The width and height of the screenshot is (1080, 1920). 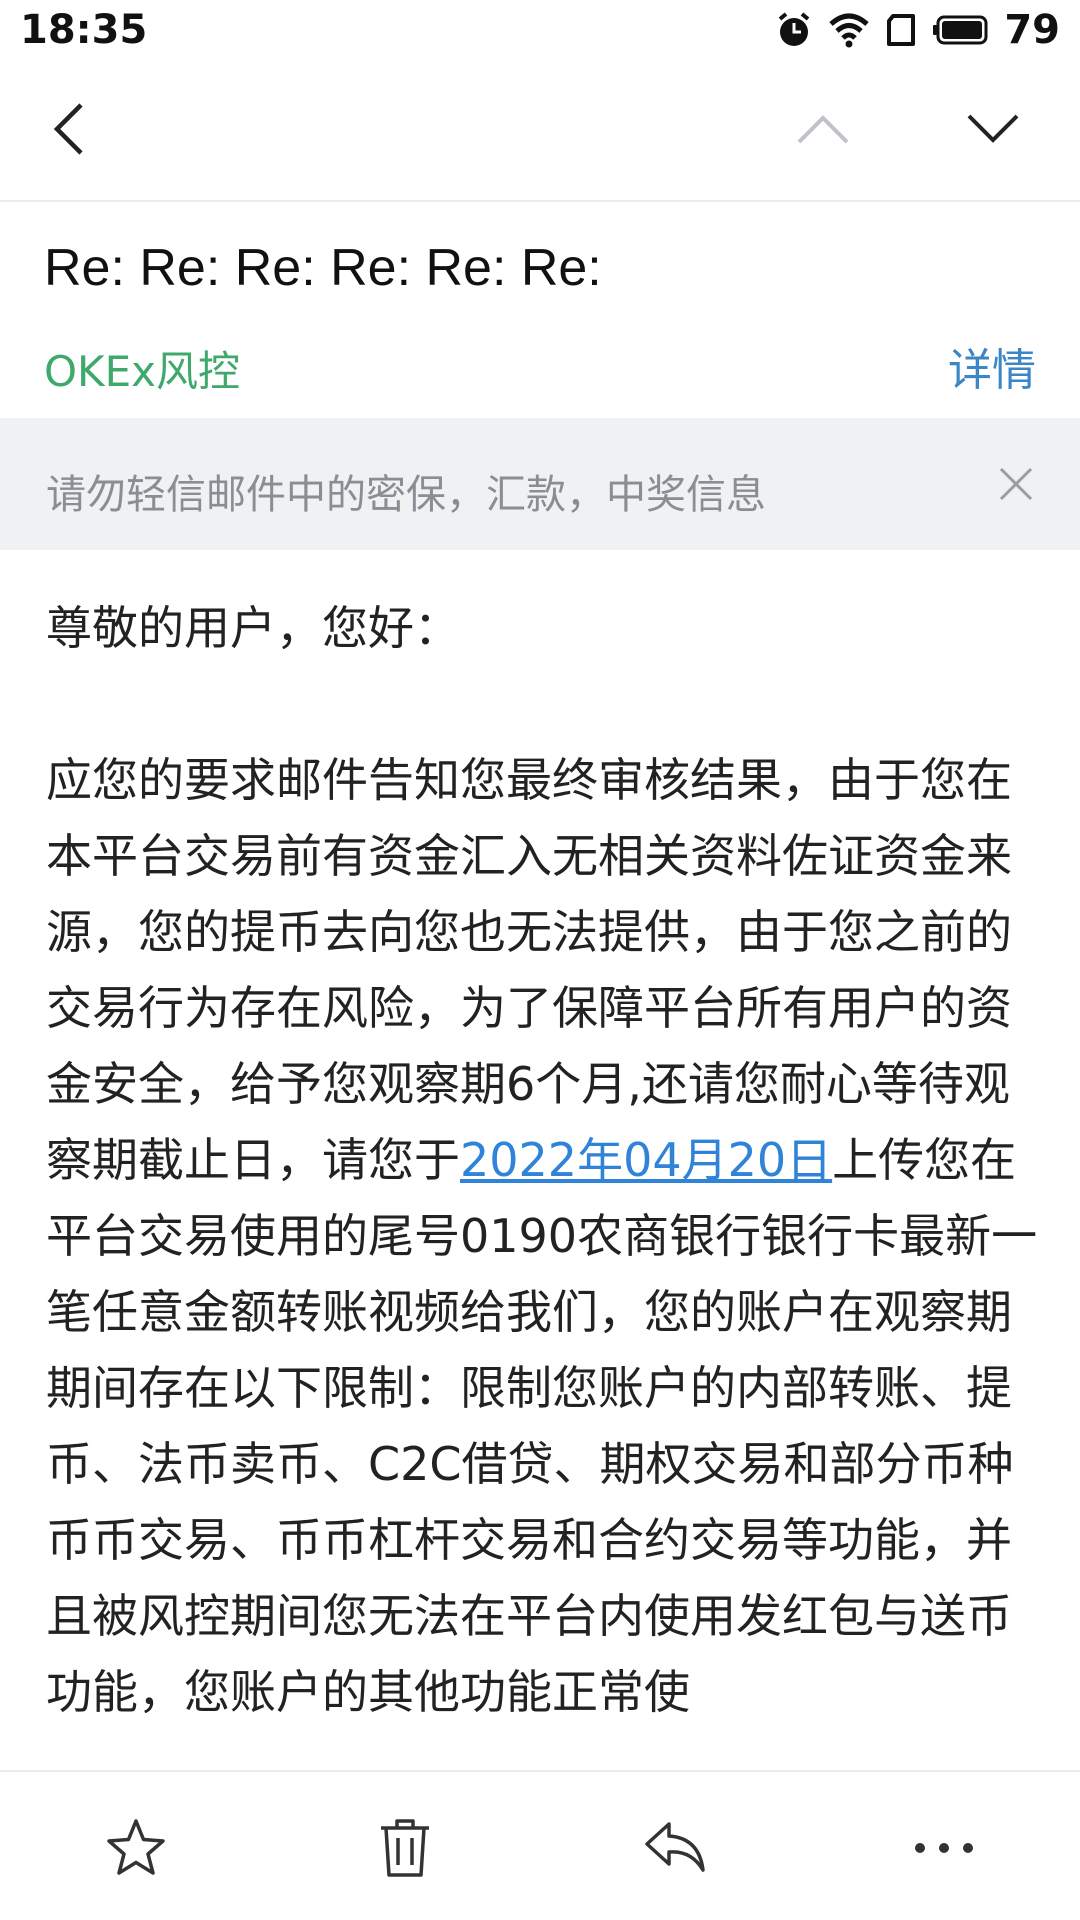 I want to click on warning-close-button, so click(x=1016, y=484).